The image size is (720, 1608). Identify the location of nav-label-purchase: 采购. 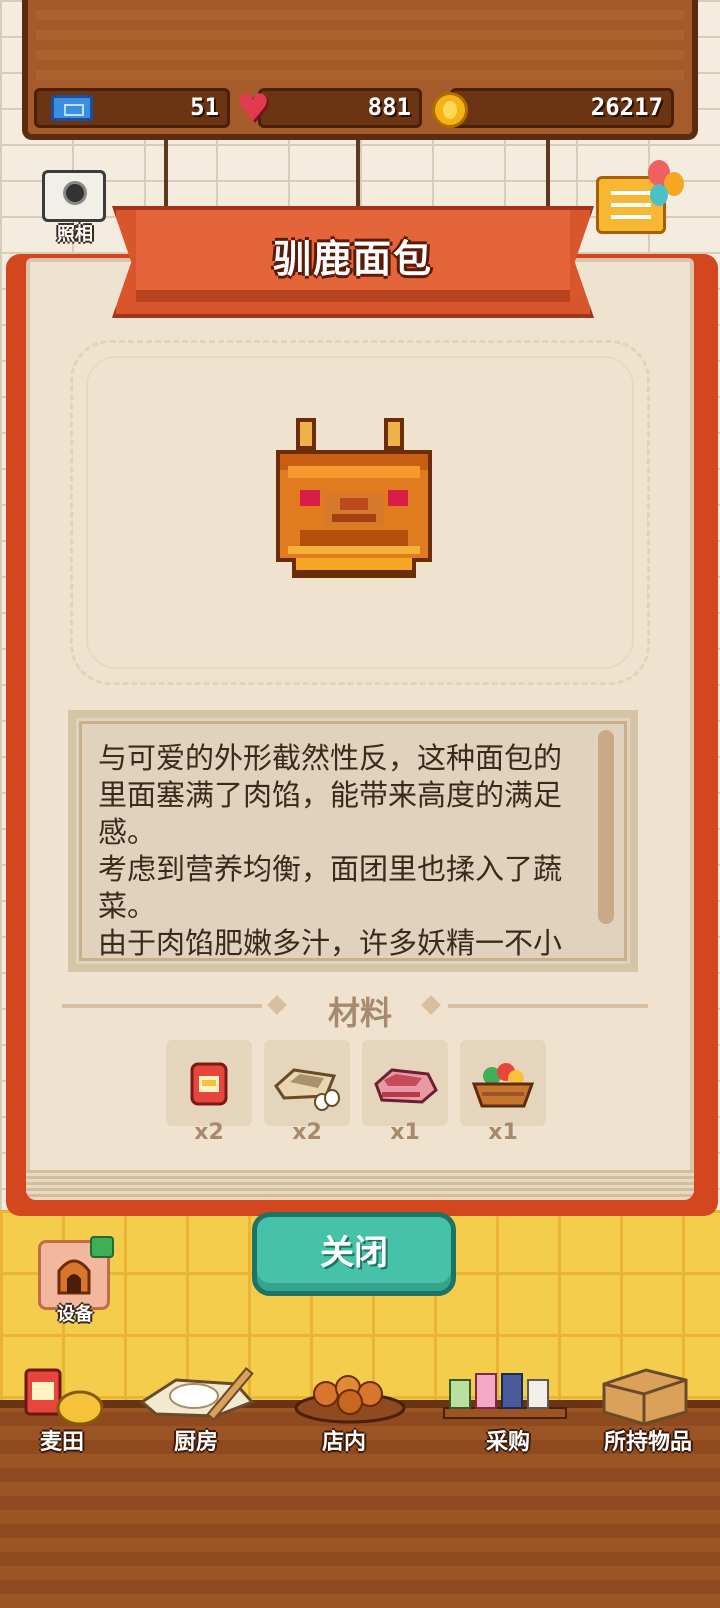
(507, 1442).